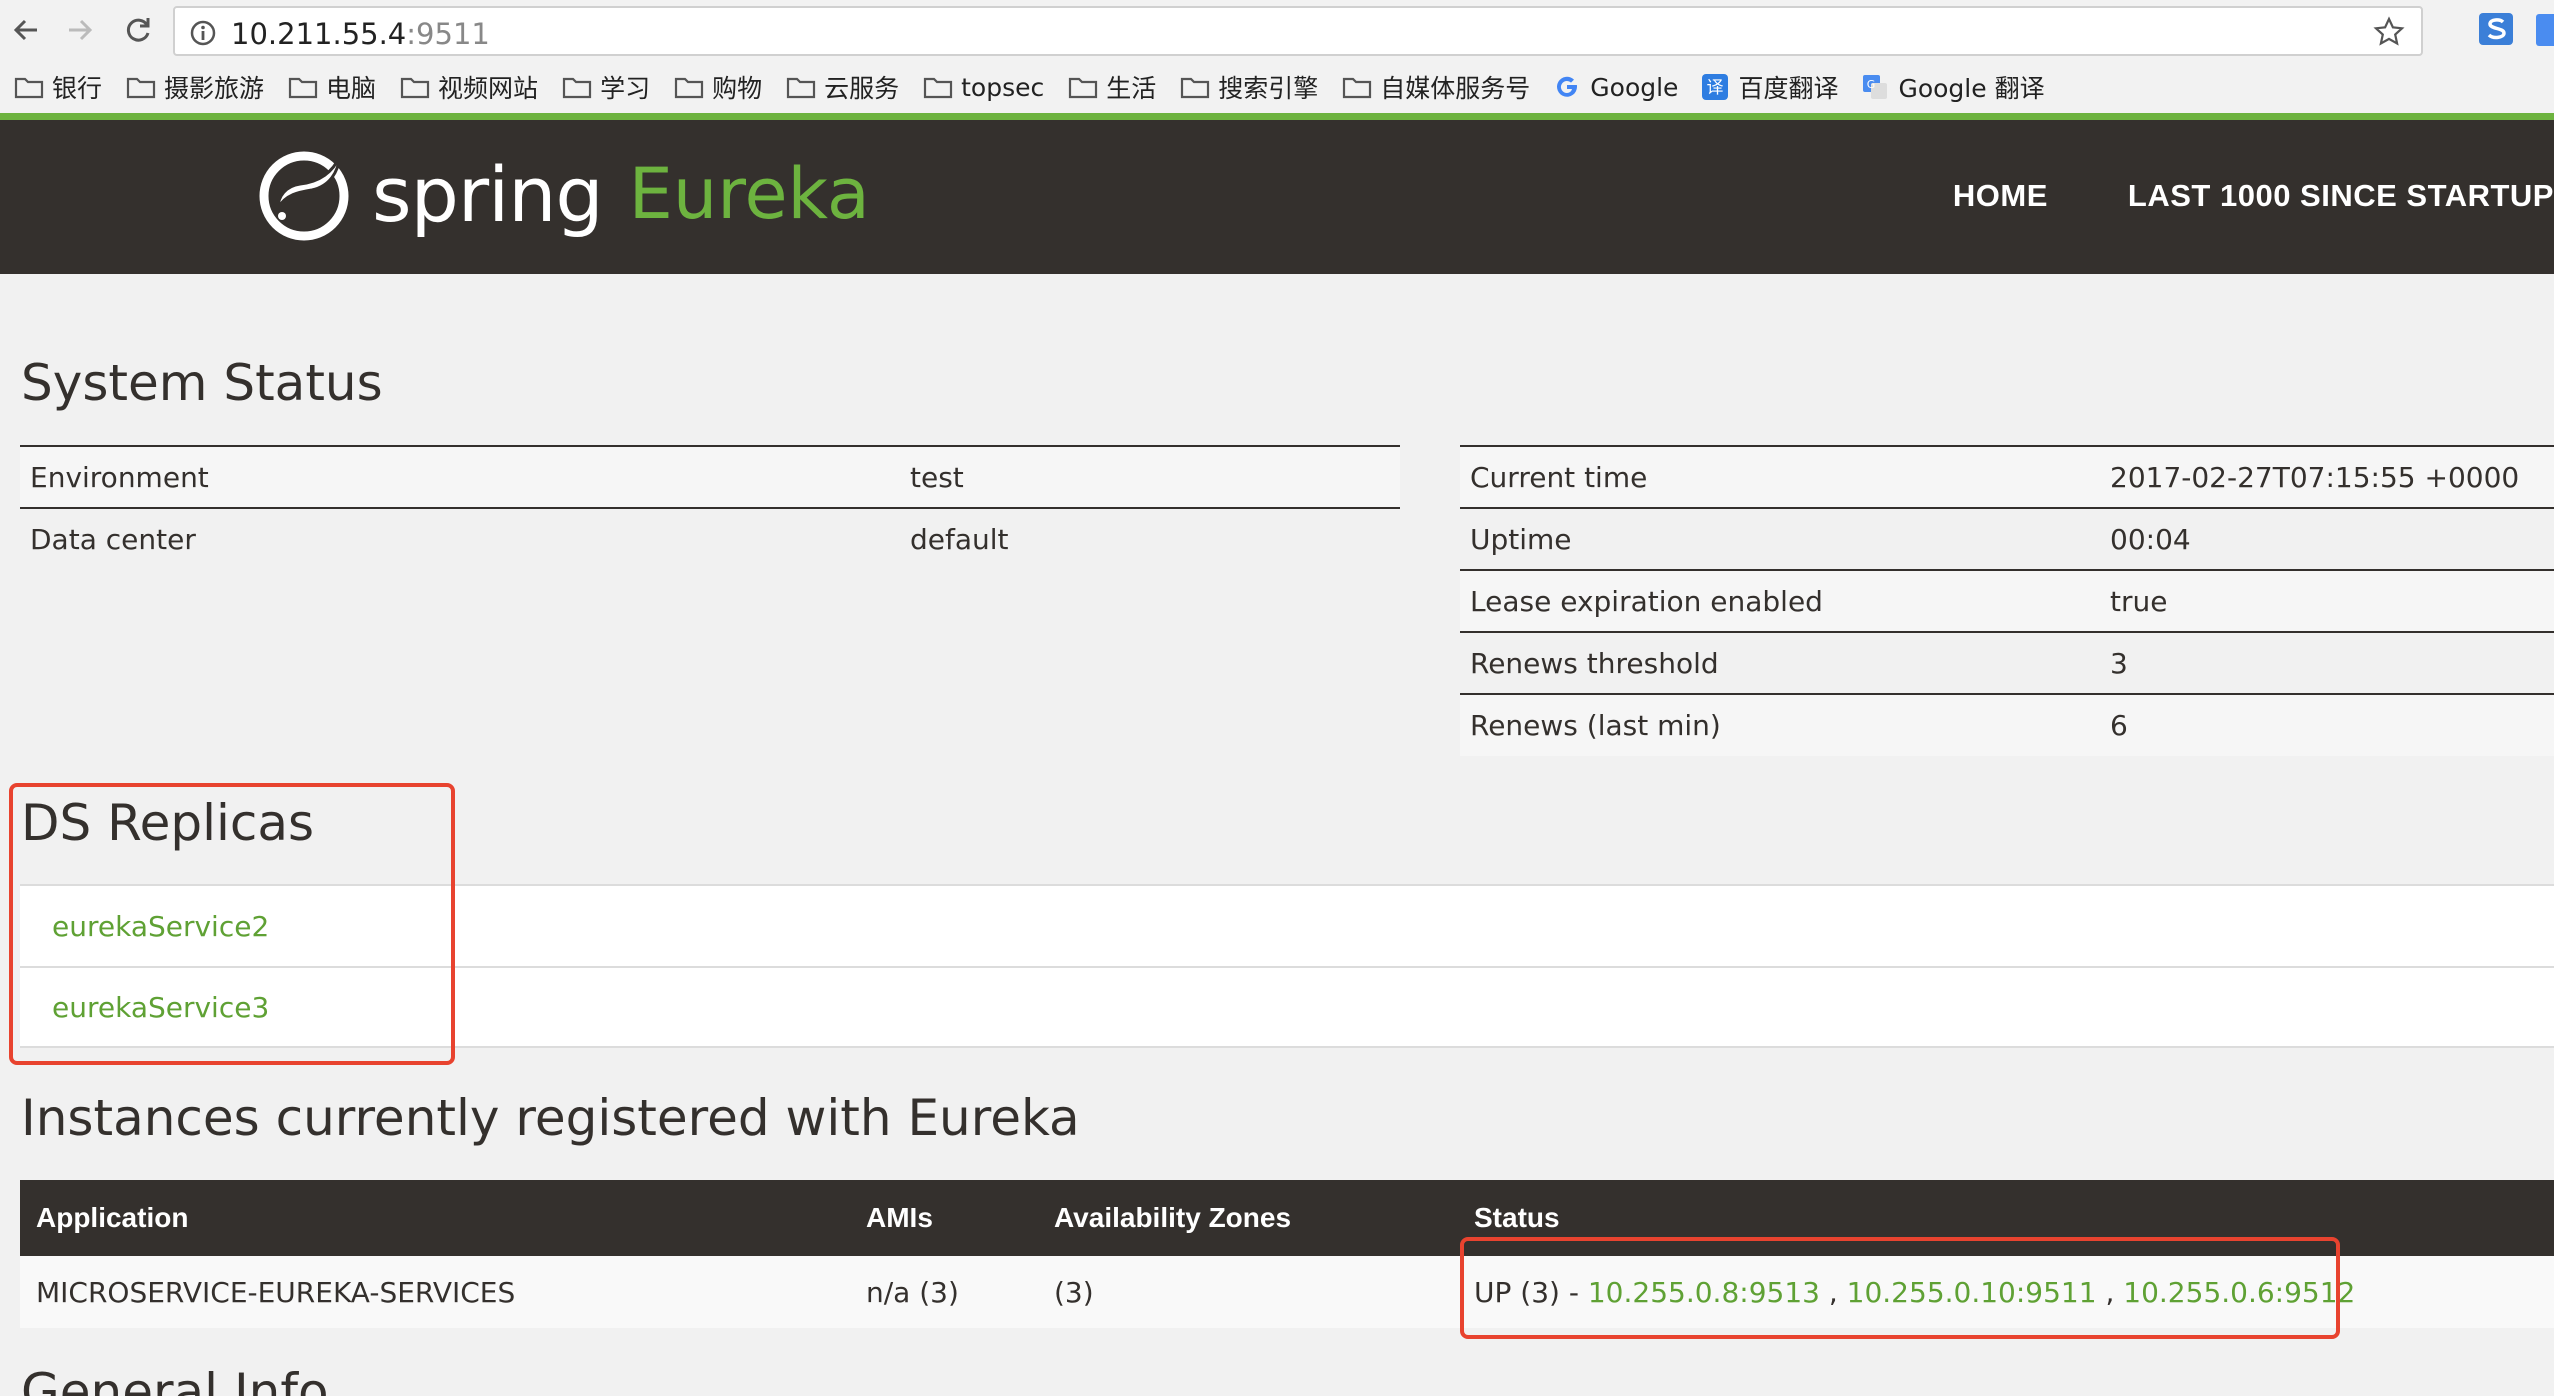  I want to click on svg-text: 译, so click(1715, 88).